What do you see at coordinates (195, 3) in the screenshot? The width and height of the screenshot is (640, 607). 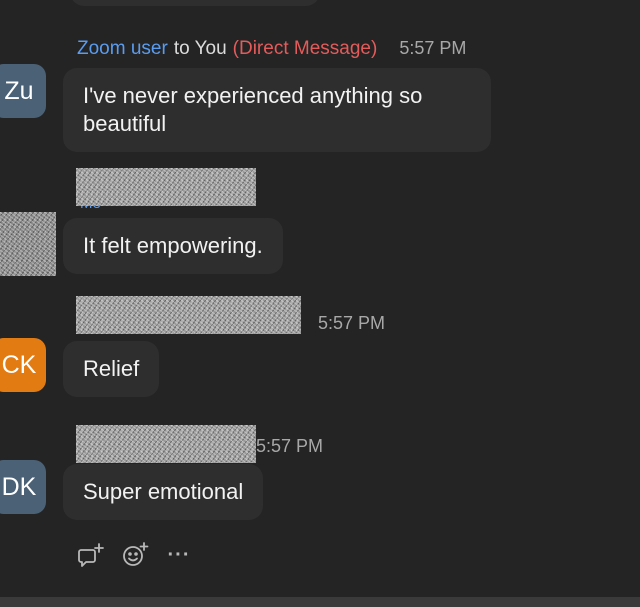 I see `previous-message-bubble` at bounding box center [195, 3].